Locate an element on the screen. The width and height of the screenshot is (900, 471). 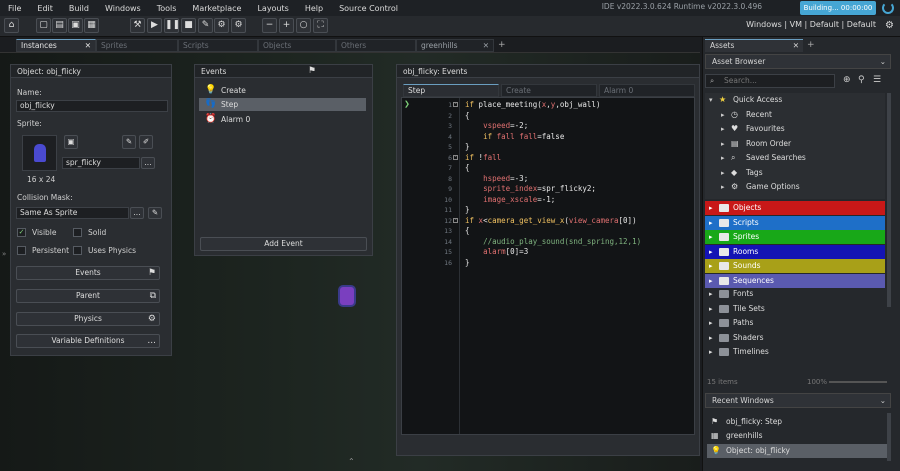
collapse-left-icon: » is located at coordinates (4, 254).